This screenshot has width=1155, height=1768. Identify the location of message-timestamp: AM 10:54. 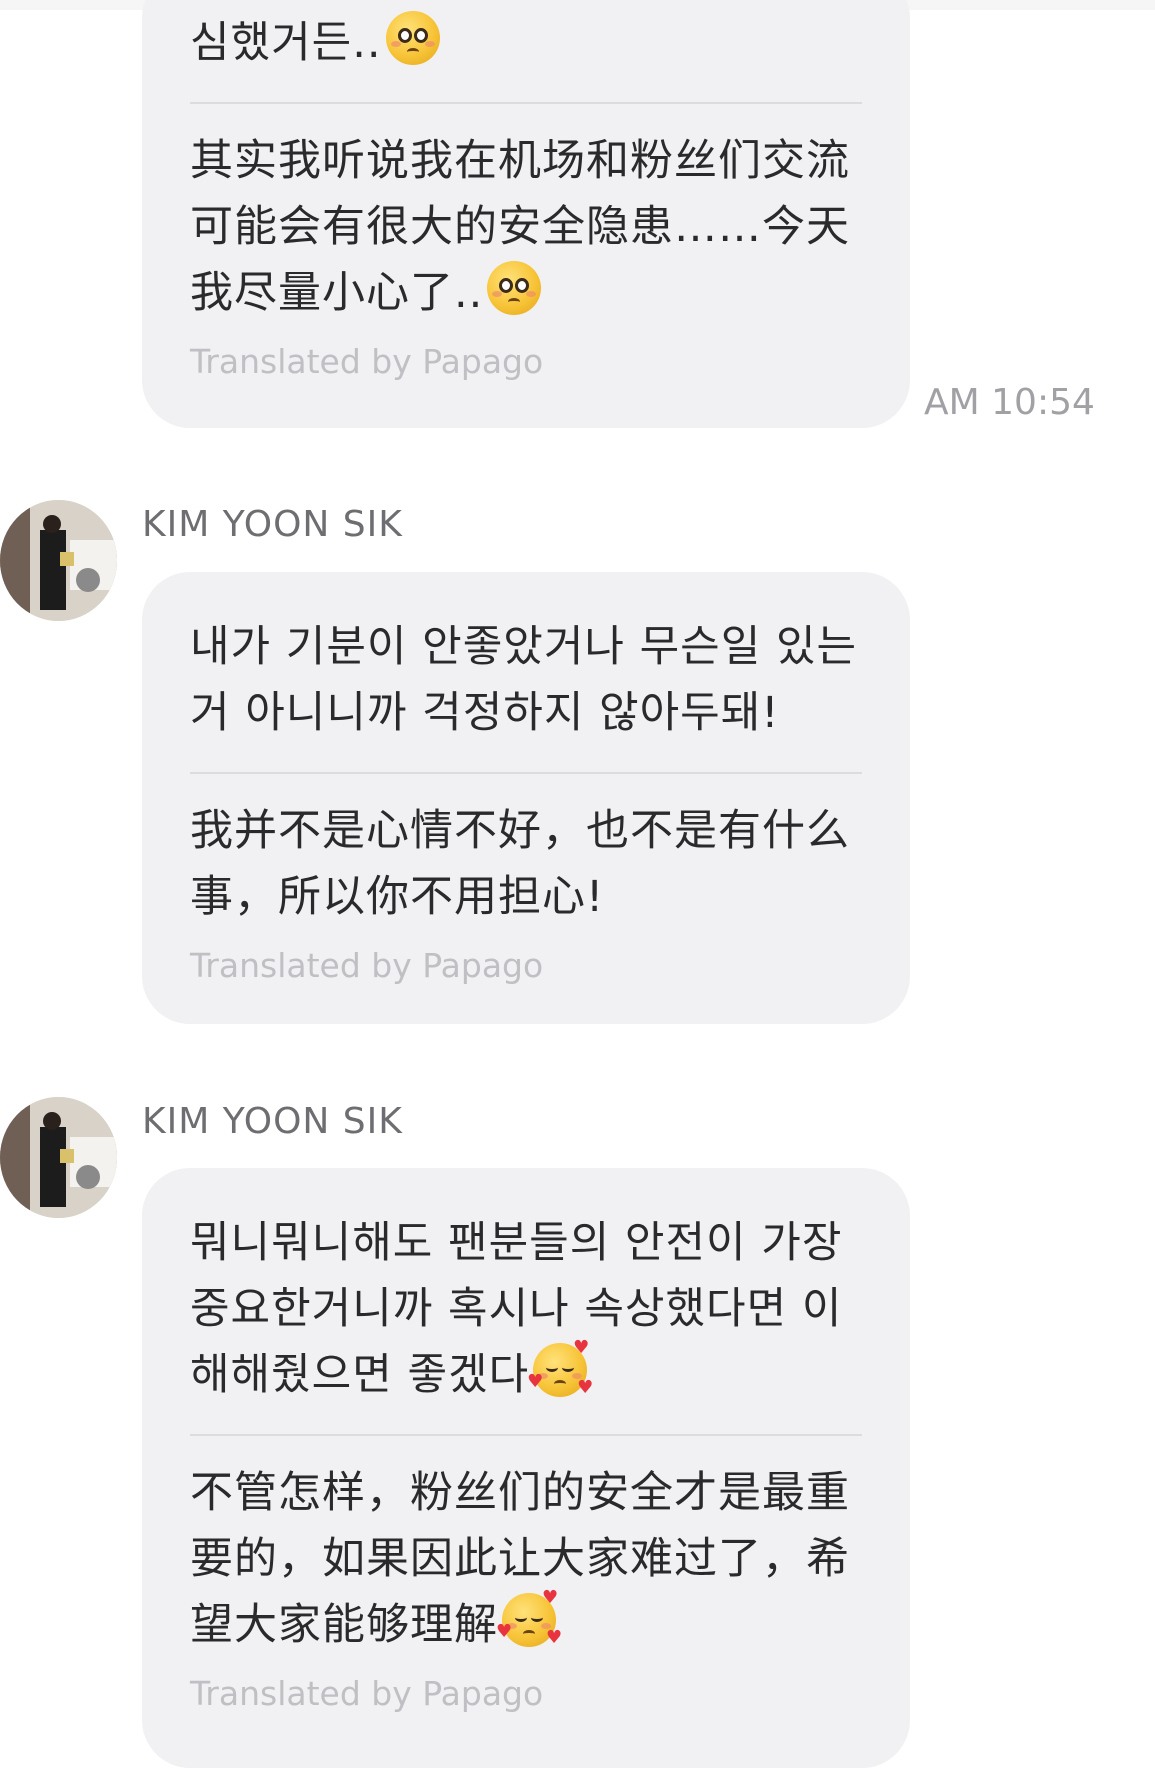
(1009, 402).